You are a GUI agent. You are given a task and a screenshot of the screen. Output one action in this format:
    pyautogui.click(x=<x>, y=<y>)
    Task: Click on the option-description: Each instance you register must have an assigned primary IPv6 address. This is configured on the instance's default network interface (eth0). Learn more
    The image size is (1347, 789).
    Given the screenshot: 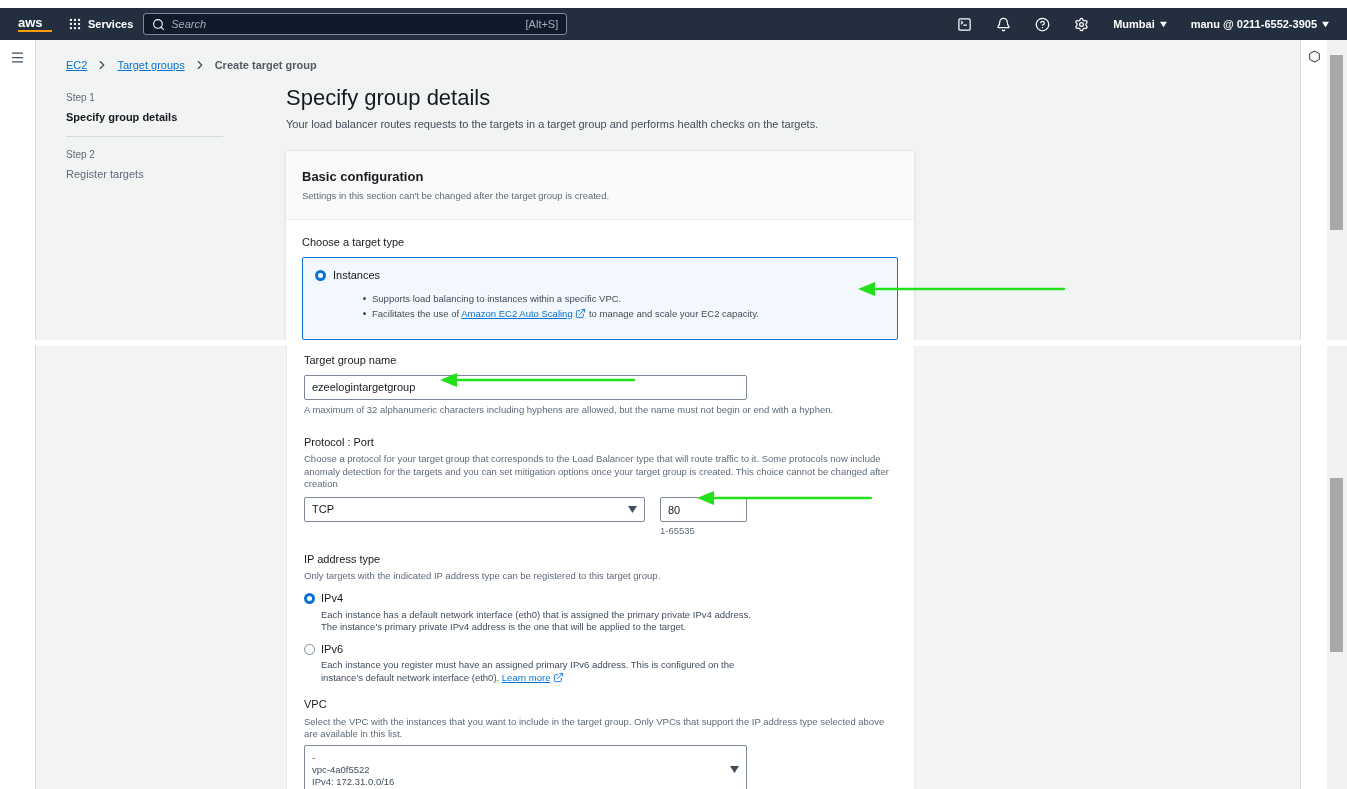 What is the action you would take?
    pyautogui.click(x=528, y=672)
    